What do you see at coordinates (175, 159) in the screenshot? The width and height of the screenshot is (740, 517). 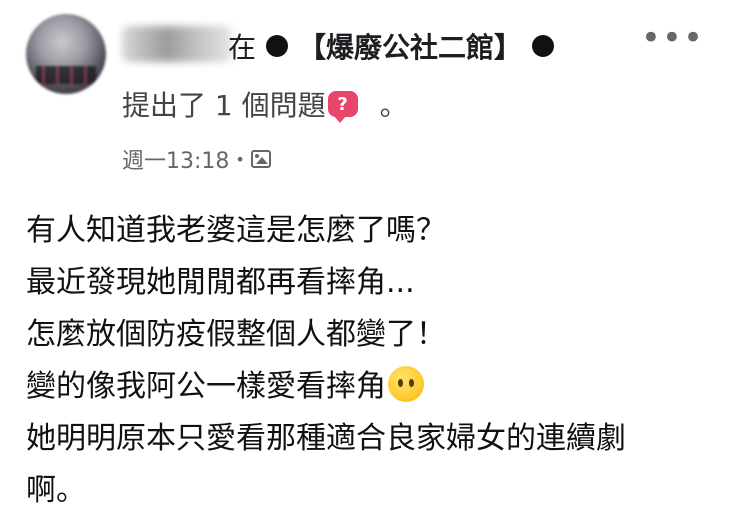 I see `post-timestamp: 週一13:18` at bounding box center [175, 159].